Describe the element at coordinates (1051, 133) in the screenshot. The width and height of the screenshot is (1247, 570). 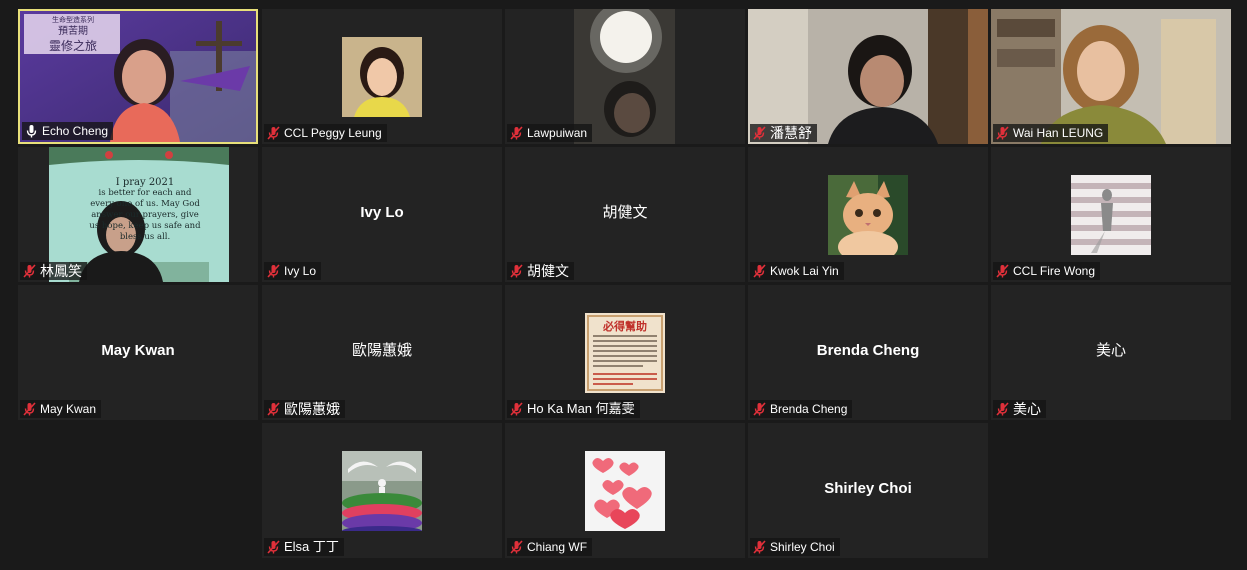
I see `participant-name-label: Wai Han LEUNG` at that location.